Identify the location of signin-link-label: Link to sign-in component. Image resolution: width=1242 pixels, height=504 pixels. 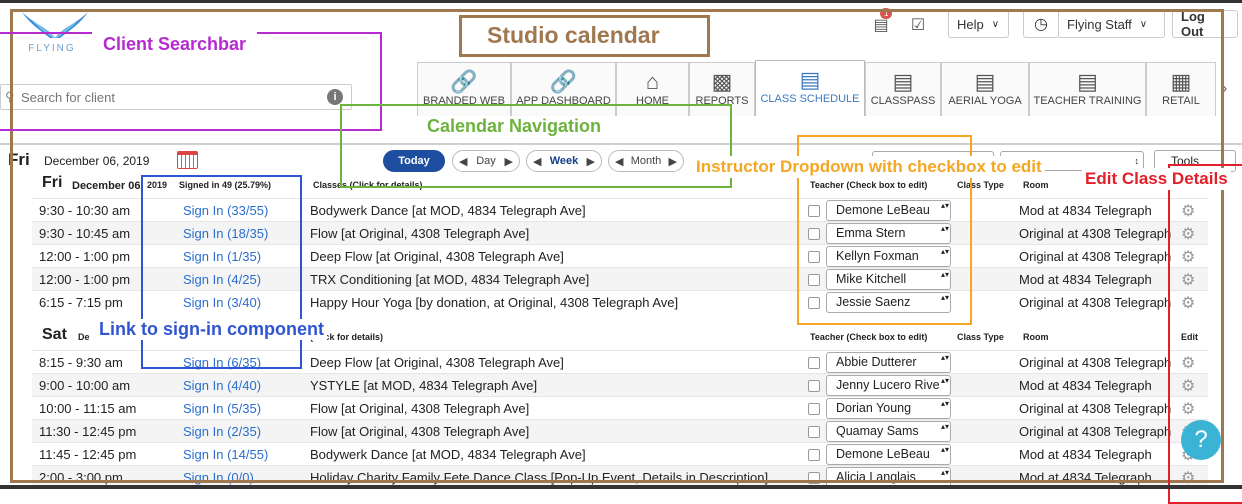
(211, 329).